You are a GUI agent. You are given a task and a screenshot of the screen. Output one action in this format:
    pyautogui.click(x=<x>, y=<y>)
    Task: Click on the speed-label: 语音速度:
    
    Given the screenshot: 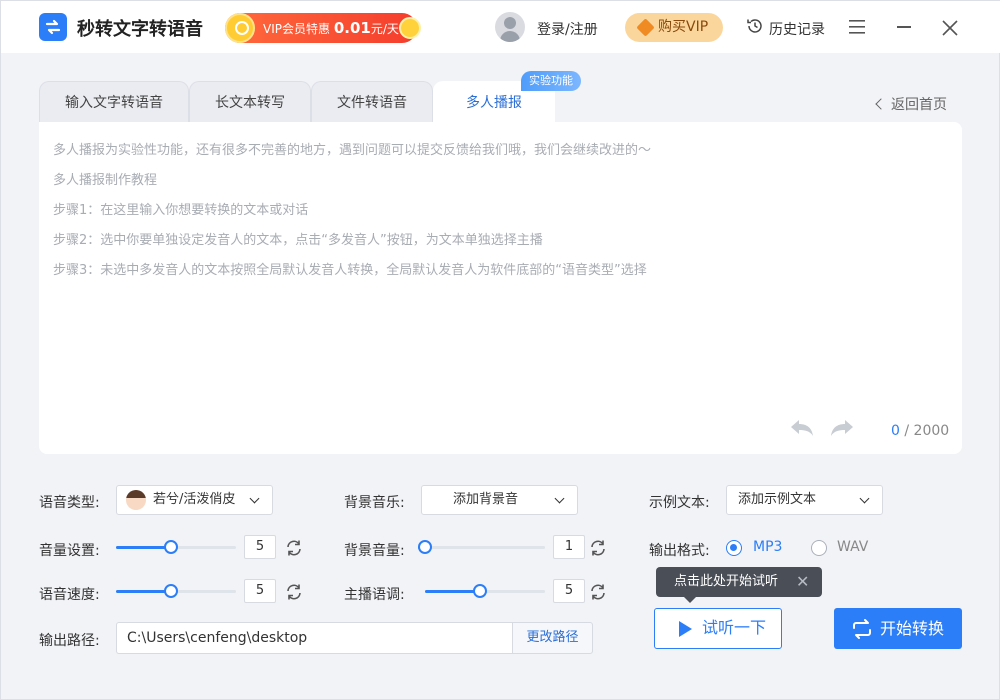 What is the action you would take?
    pyautogui.click(x=69, y=595)
    